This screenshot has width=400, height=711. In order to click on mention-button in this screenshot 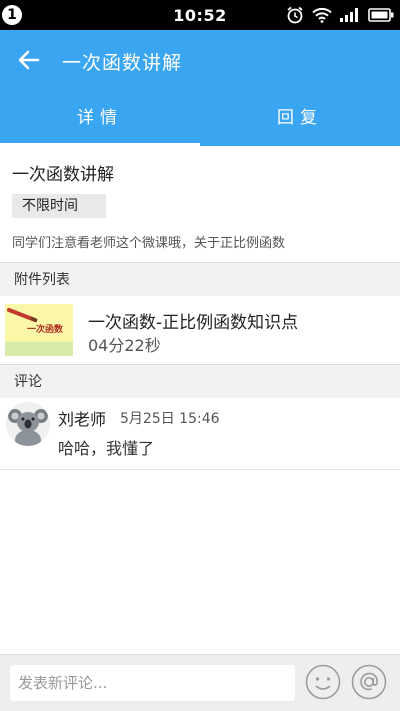, I will do `click(369, 682)`.